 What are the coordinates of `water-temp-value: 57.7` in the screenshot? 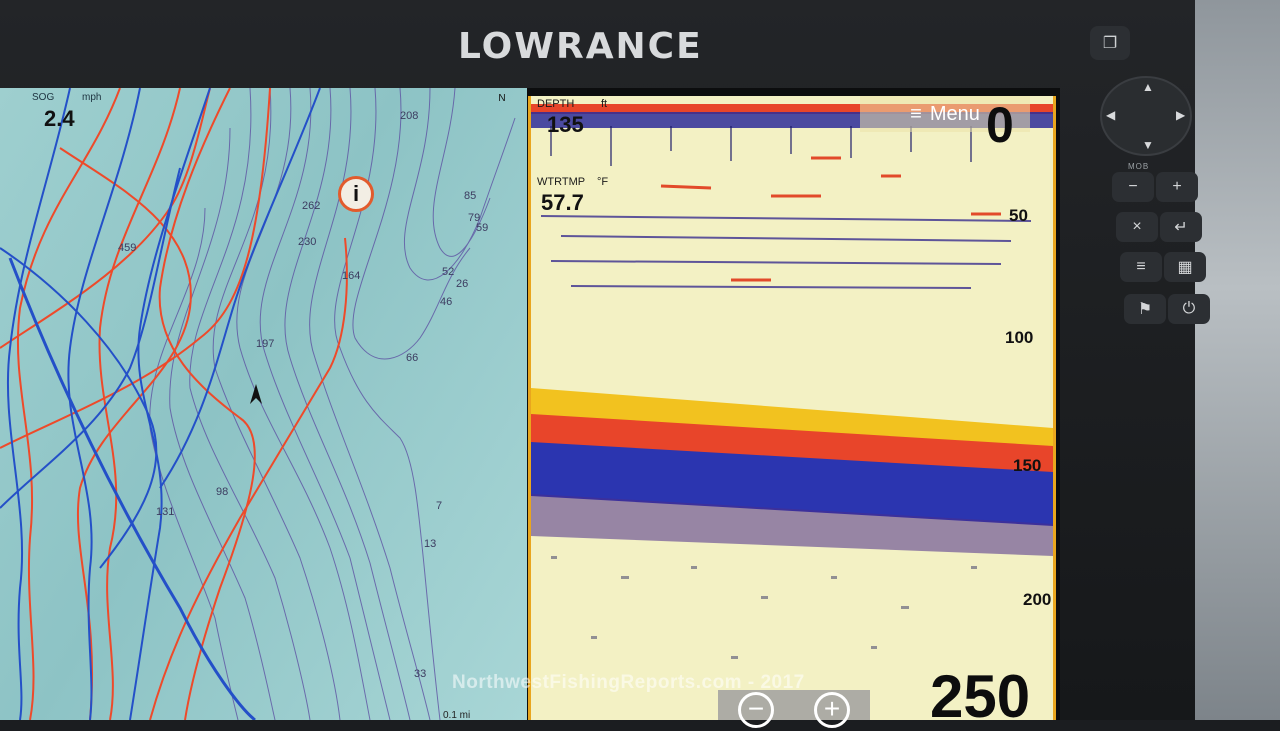 It's located at (562, 202).